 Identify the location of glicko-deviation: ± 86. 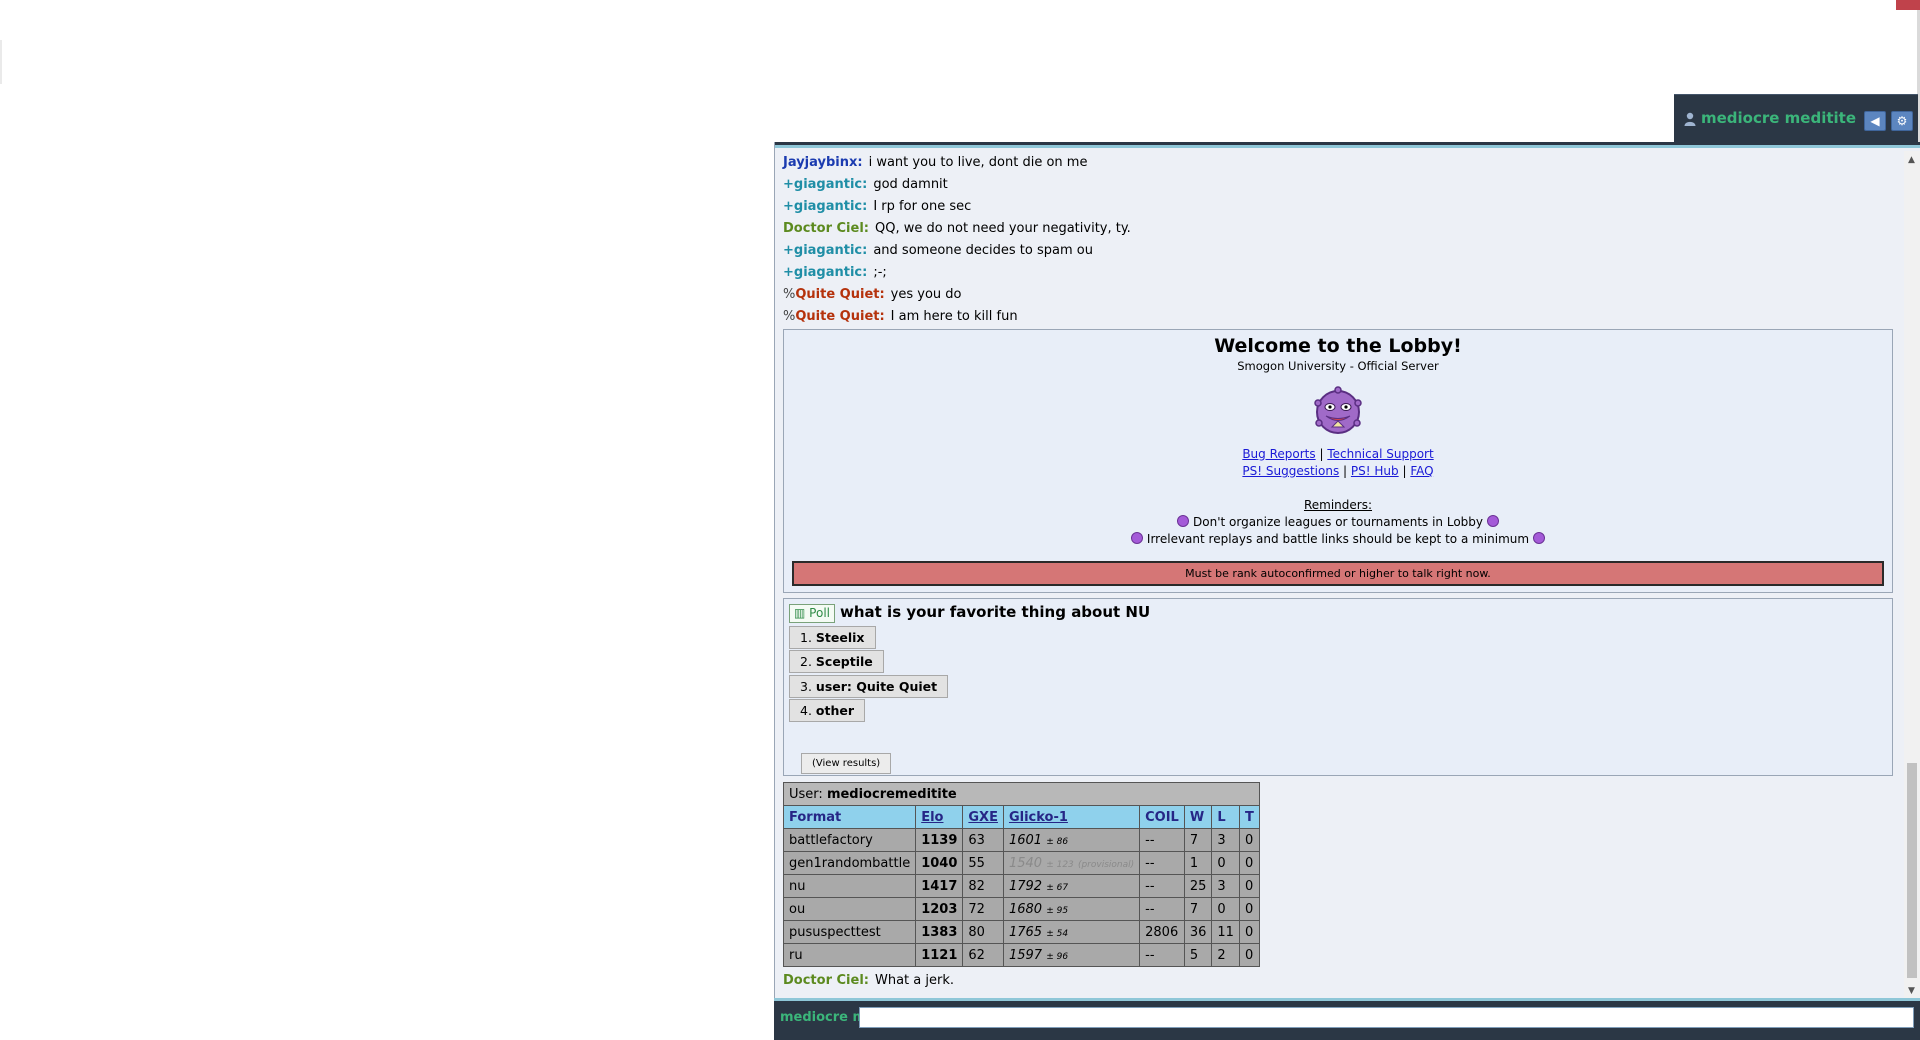
(1057, 841).